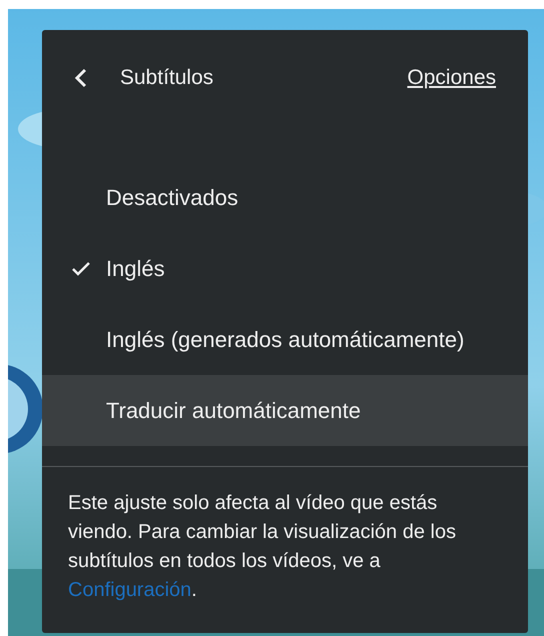  Describe the element at coordinates (285, 410) in the screenshot. I see `subtitle-option: Traducir automáticamente` at that location.